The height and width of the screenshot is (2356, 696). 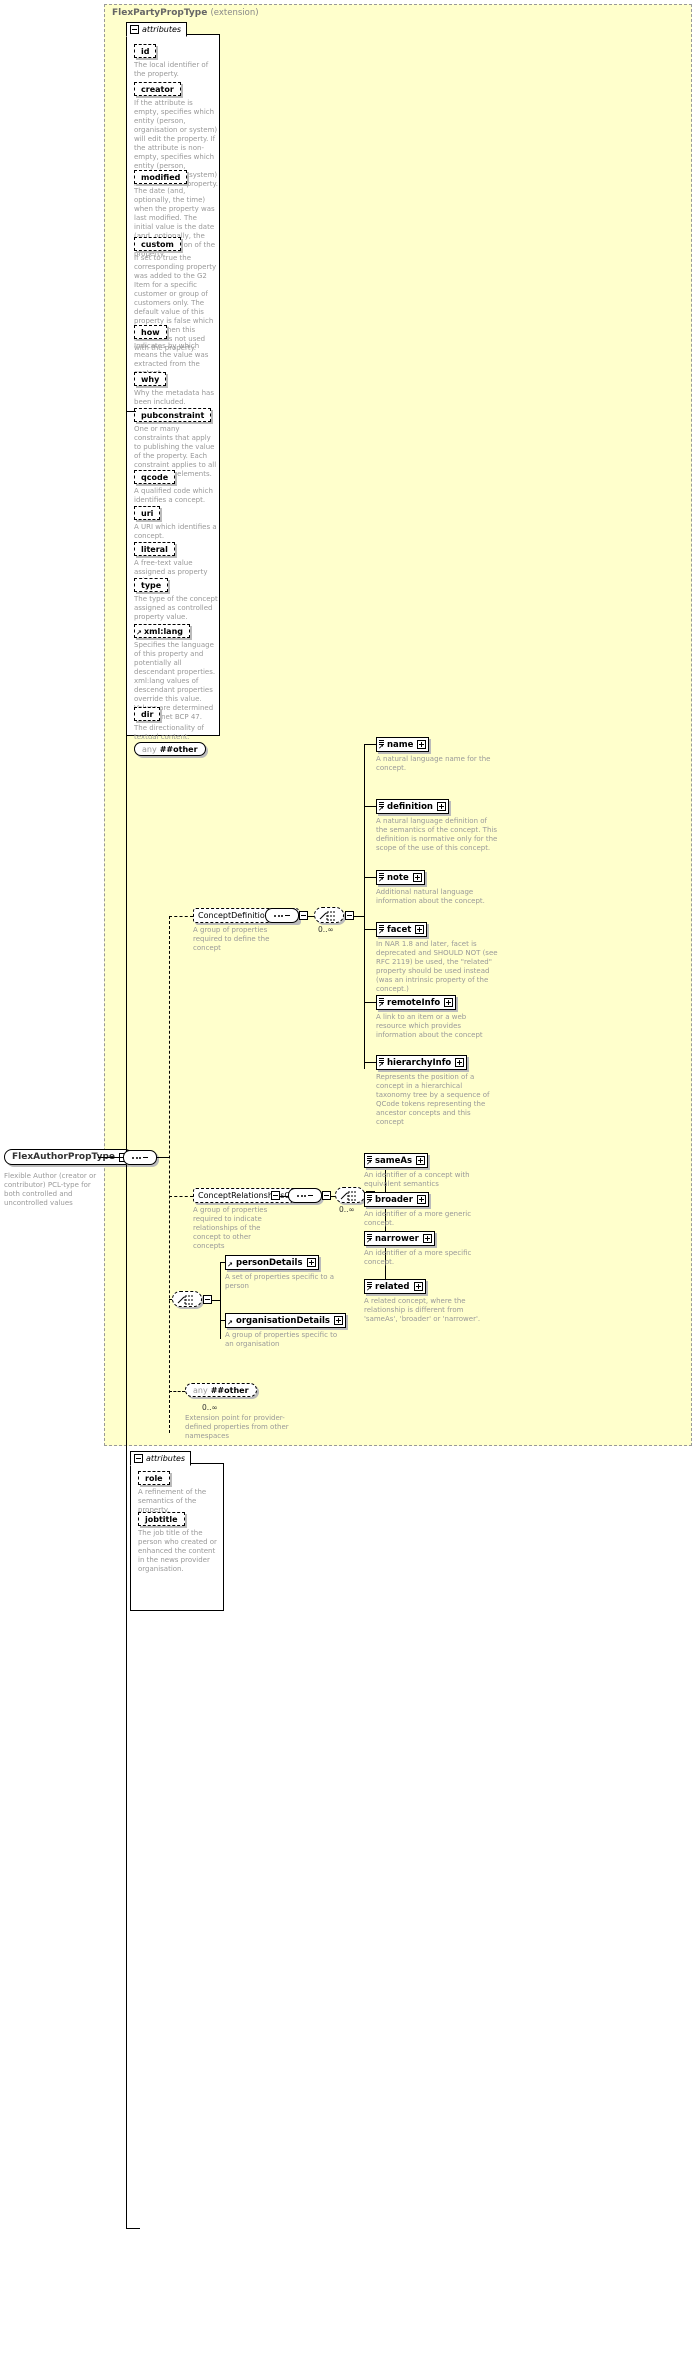 I want to click on attributes-tab-top: attributes, so click(x=157, y=29).